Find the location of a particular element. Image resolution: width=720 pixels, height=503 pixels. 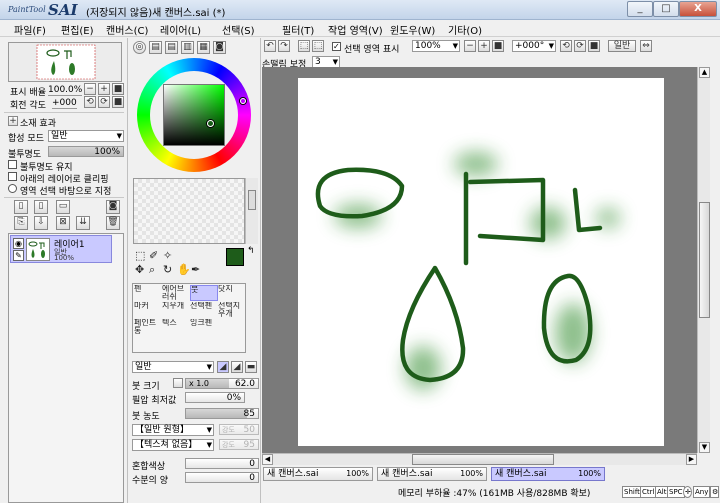

canvas-zoom-out-icon: − is located at coordinates (470, 46).